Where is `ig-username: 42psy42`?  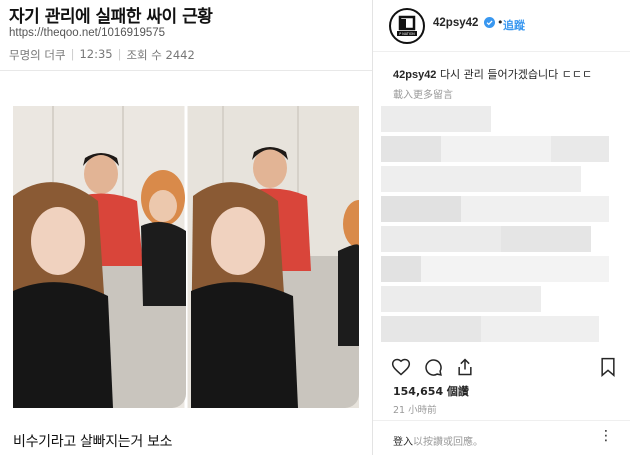
ig-username: 42psy42 is located at coordinates (455, 23).